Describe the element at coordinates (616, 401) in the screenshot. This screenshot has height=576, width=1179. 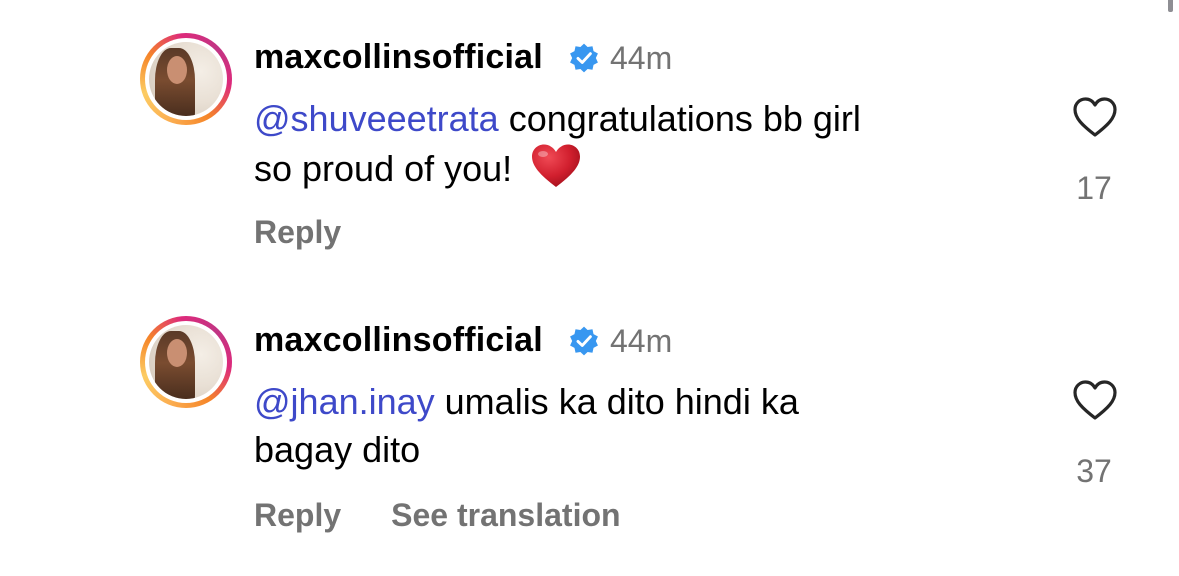
I see `comment-text-line1: umalis ka dito hindi ka` at that location.